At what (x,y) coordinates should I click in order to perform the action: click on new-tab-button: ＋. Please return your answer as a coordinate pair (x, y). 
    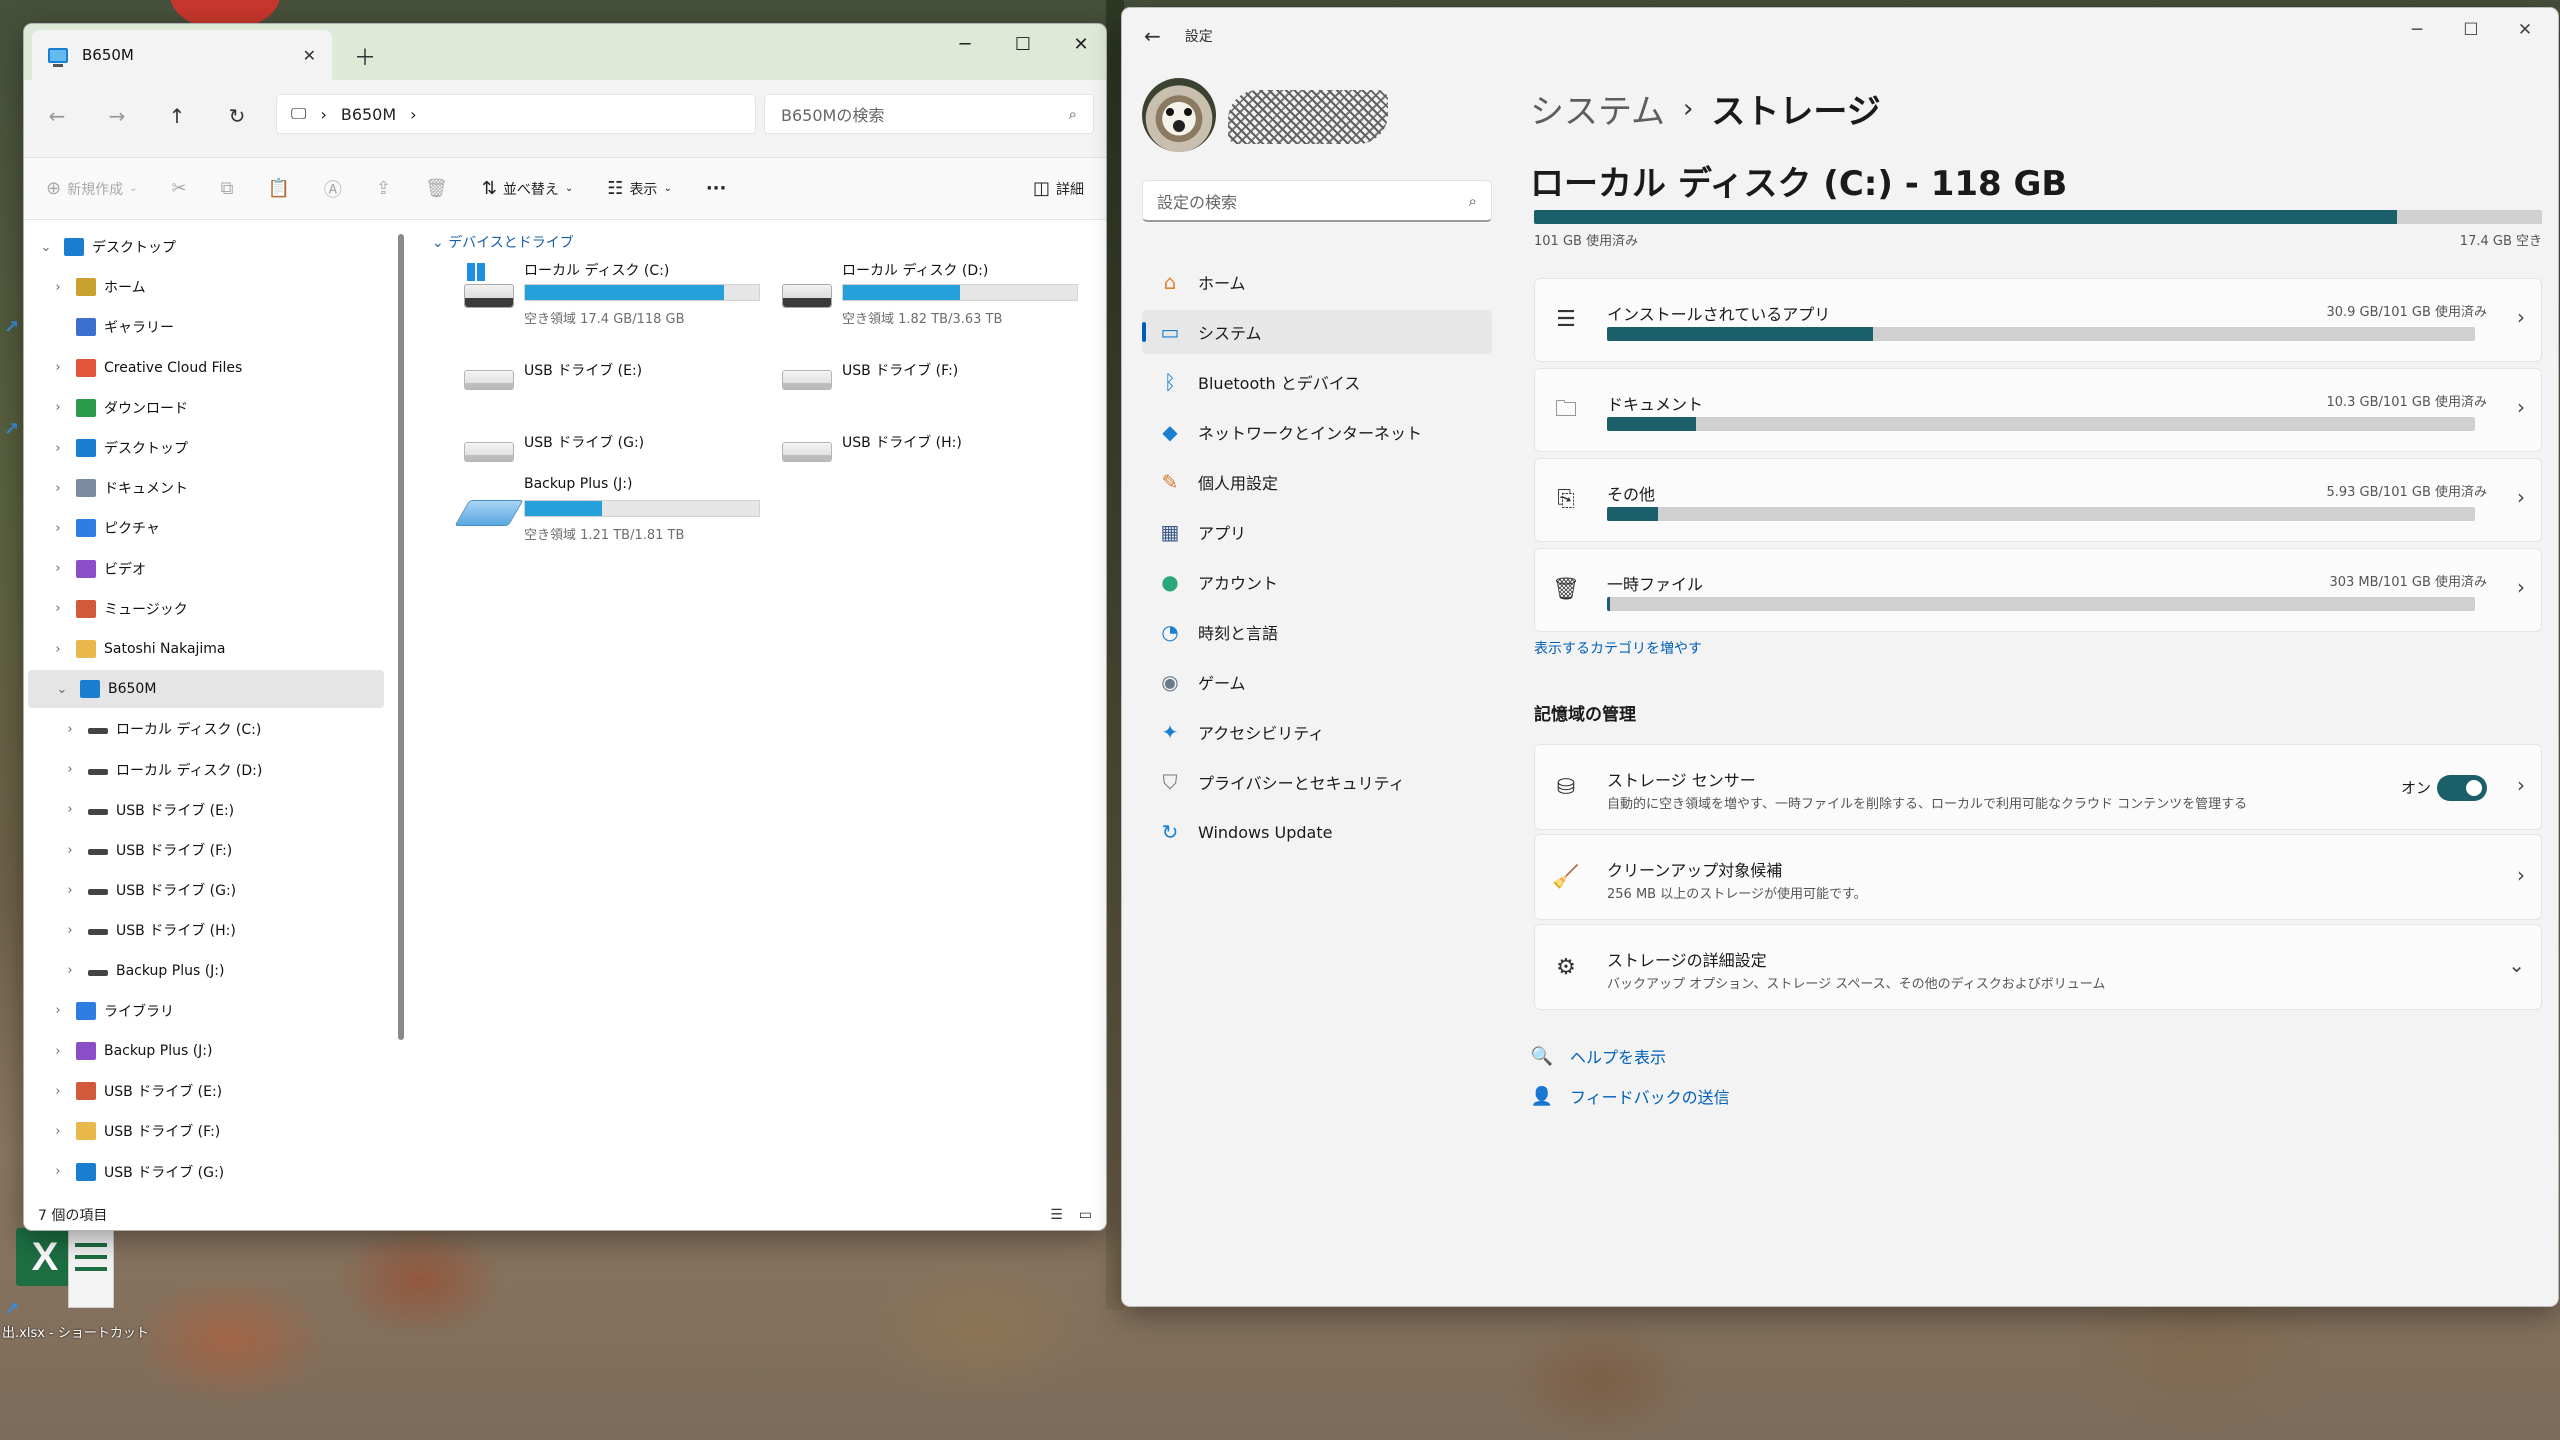
    Looking at the image, I should click on (365, 56).